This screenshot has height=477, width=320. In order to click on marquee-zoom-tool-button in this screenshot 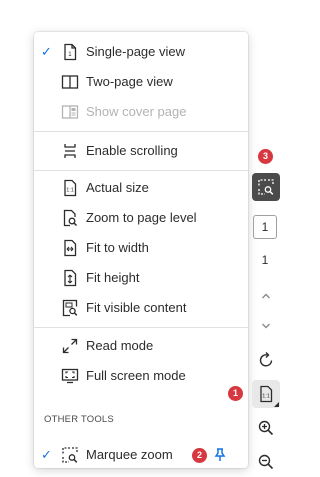, I will do `click(266, 187)`.